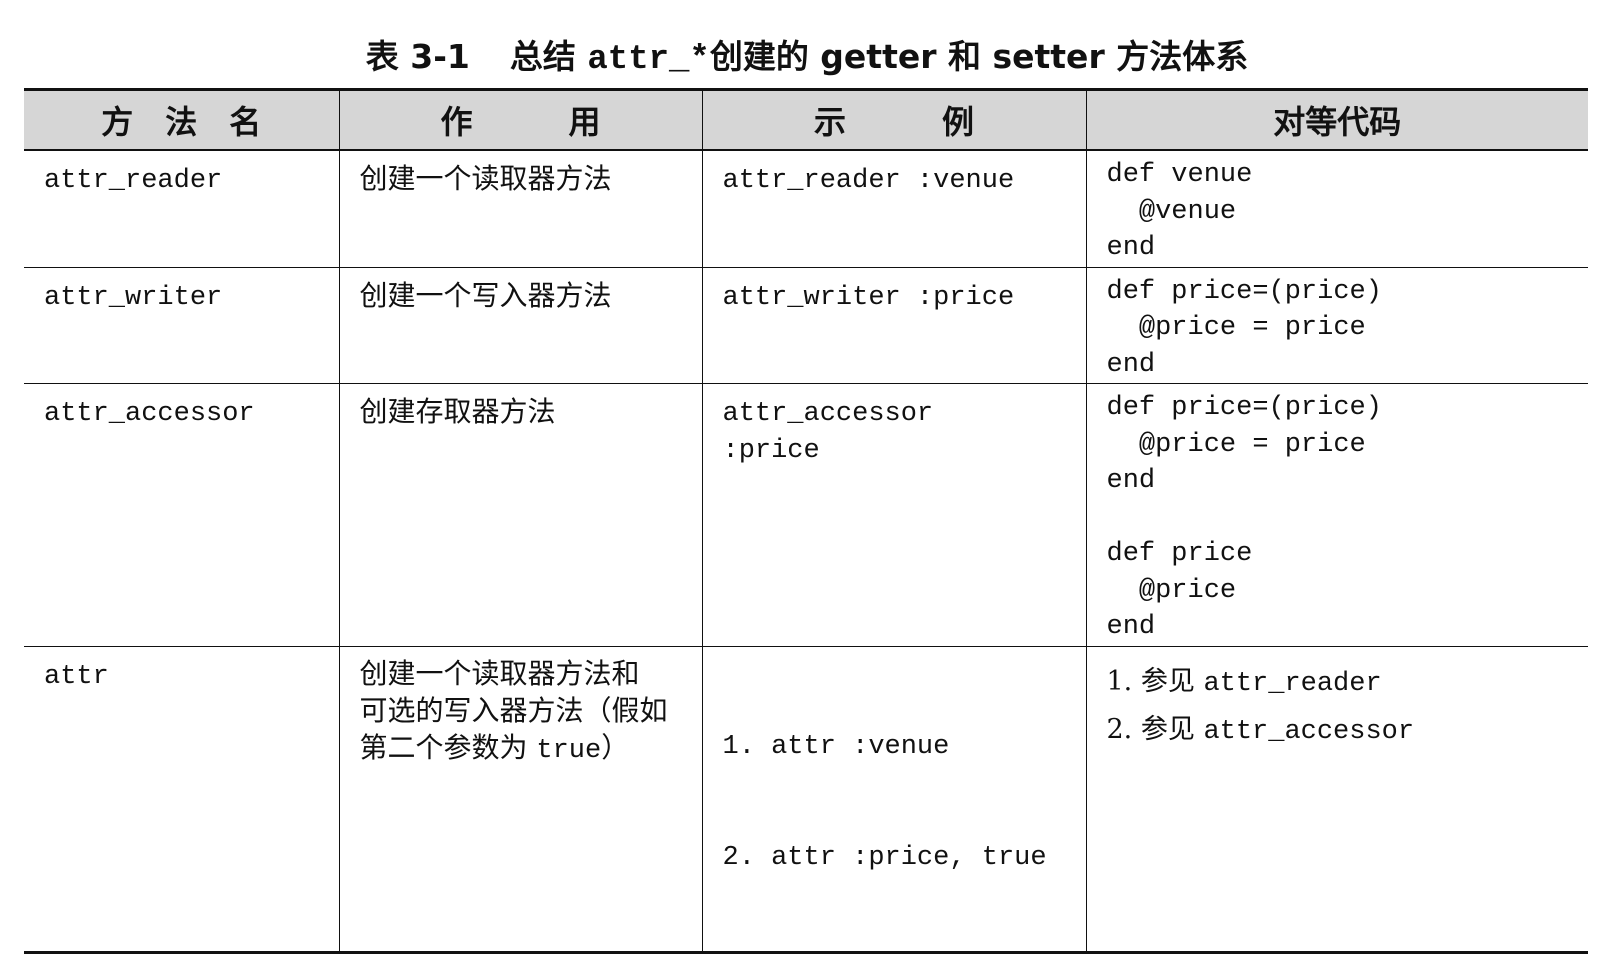 This screenshot has height=954, width=1614. Describe the element at coordinates (182, 325) in the screenshot. I see `method-name-cell: attr_writer` at that location.